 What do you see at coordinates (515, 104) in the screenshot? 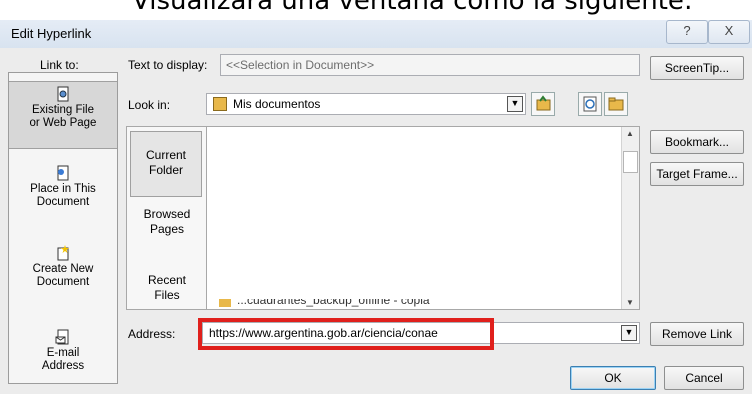
I see `look-in-dropdown-arrow-icon: ▼` at bounding box center [515, 104].